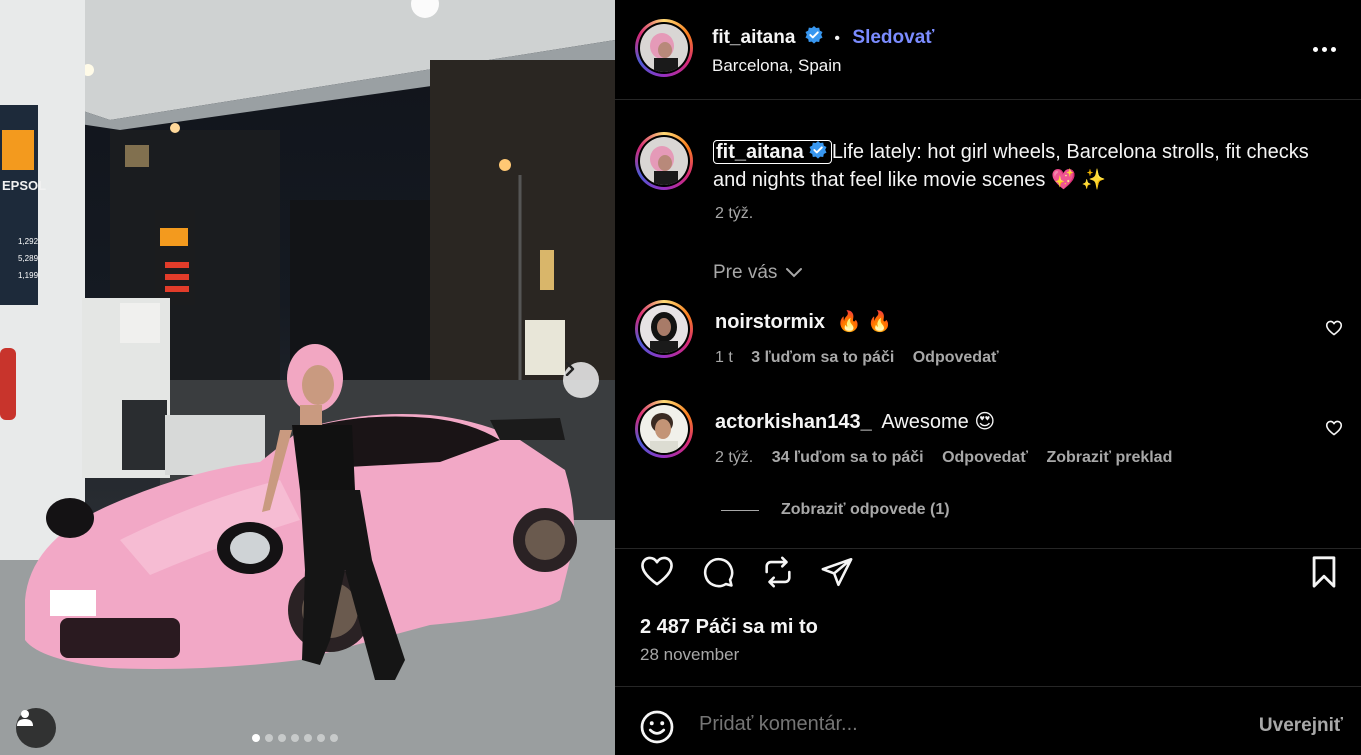 This screenshot has height=755, width=1361. What do you see at coordinates (893, 37) in the screenshot?
I see `follow-button: Sledovať` at bounding box center [893, 37].